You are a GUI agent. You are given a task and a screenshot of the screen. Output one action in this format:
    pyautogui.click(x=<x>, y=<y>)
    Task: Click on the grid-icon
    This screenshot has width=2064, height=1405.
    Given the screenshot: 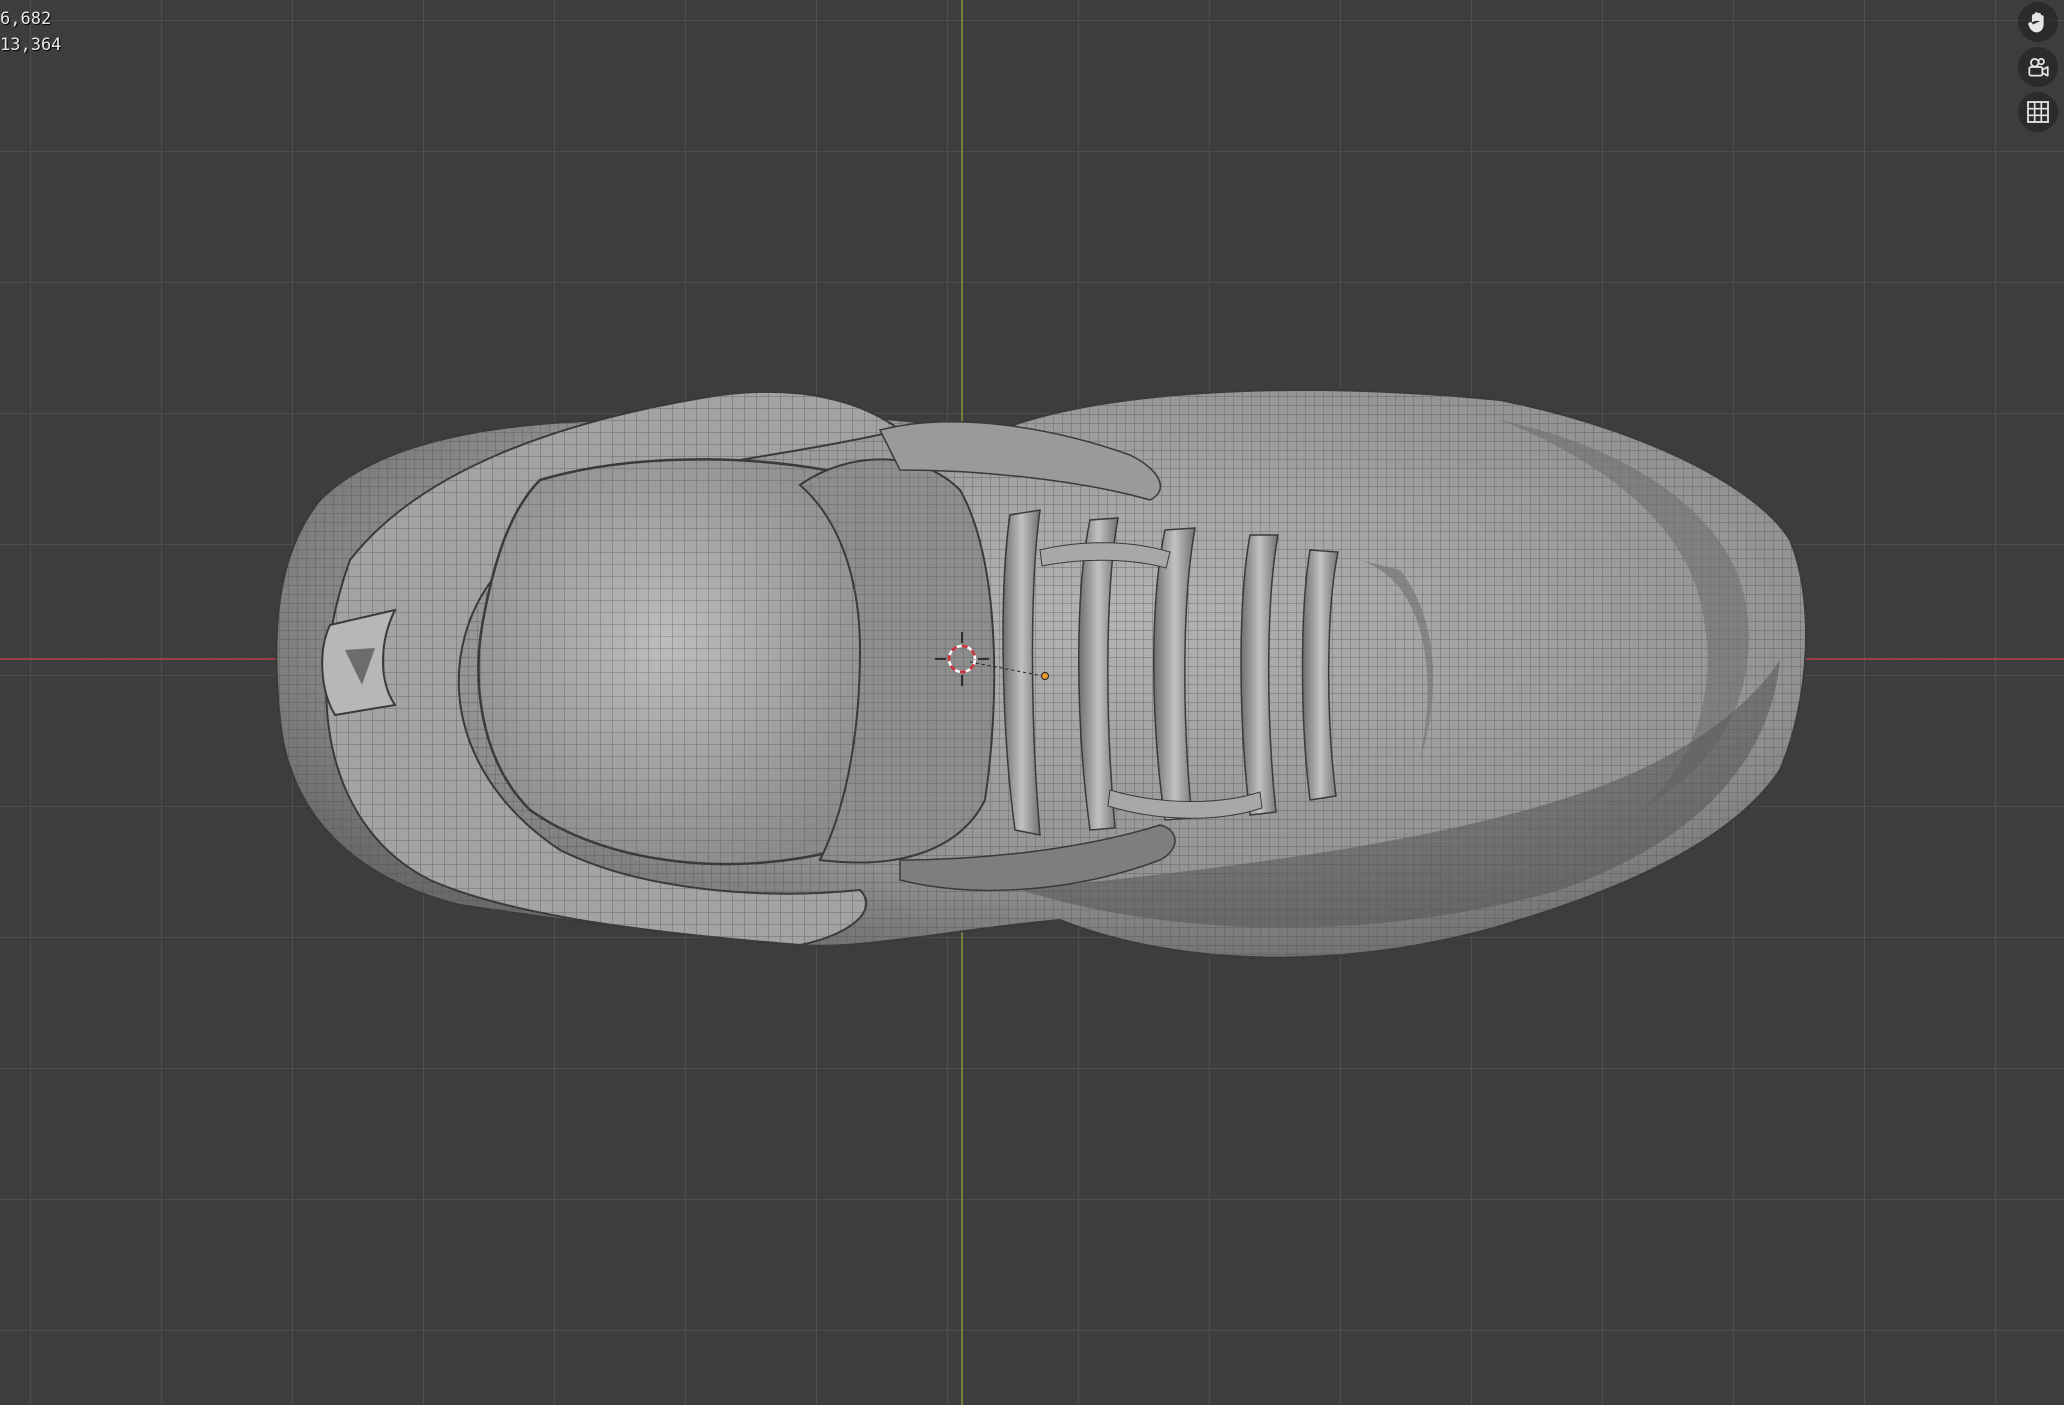 What is the action you would take?
    pyautogui.click(x=2038, y=112)
    